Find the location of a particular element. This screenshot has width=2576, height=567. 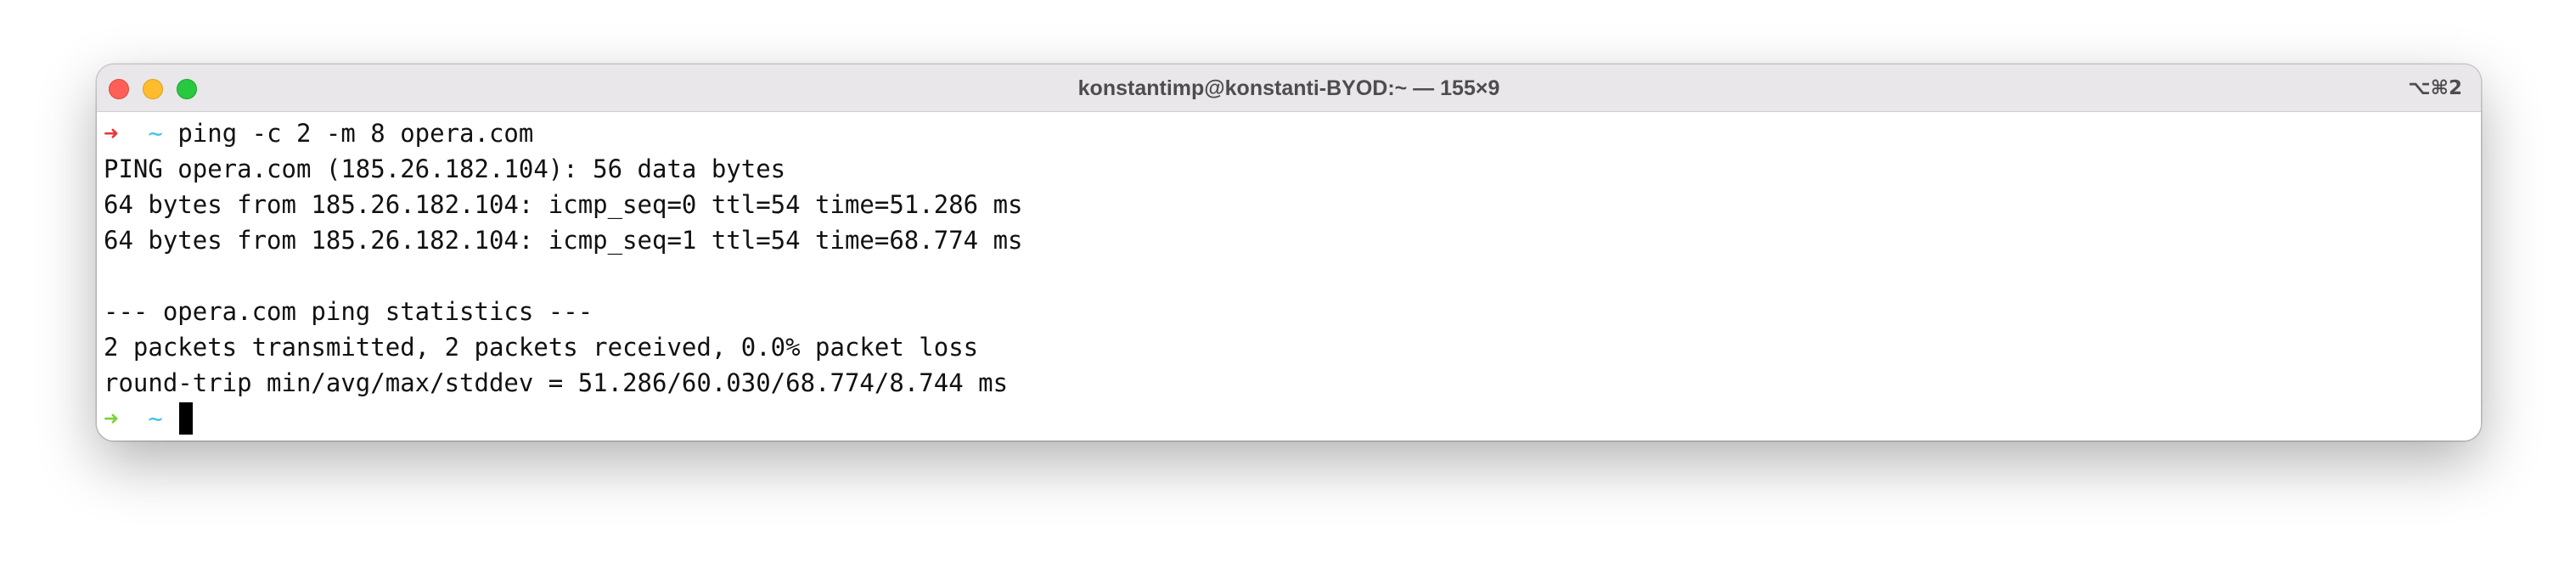

window-title: konstantimp@konstanti-BYOD:~ — 155×9 is located at coordinates (1288, 88).